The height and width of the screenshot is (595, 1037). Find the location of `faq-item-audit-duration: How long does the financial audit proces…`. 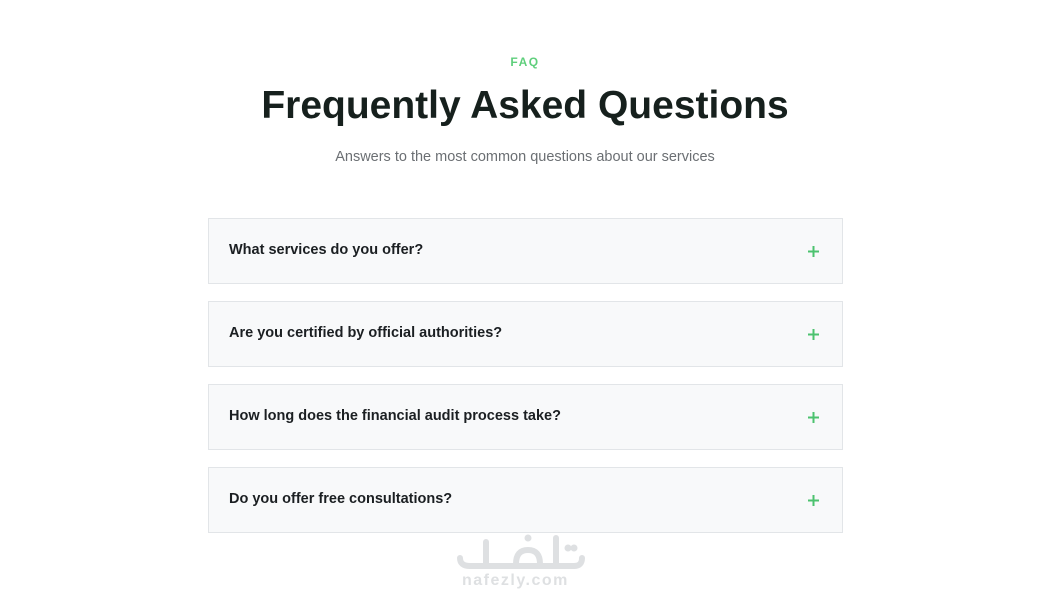

faq-item-audit-duration: How long does the financial audit proces… is located at coordinates (525, 417).